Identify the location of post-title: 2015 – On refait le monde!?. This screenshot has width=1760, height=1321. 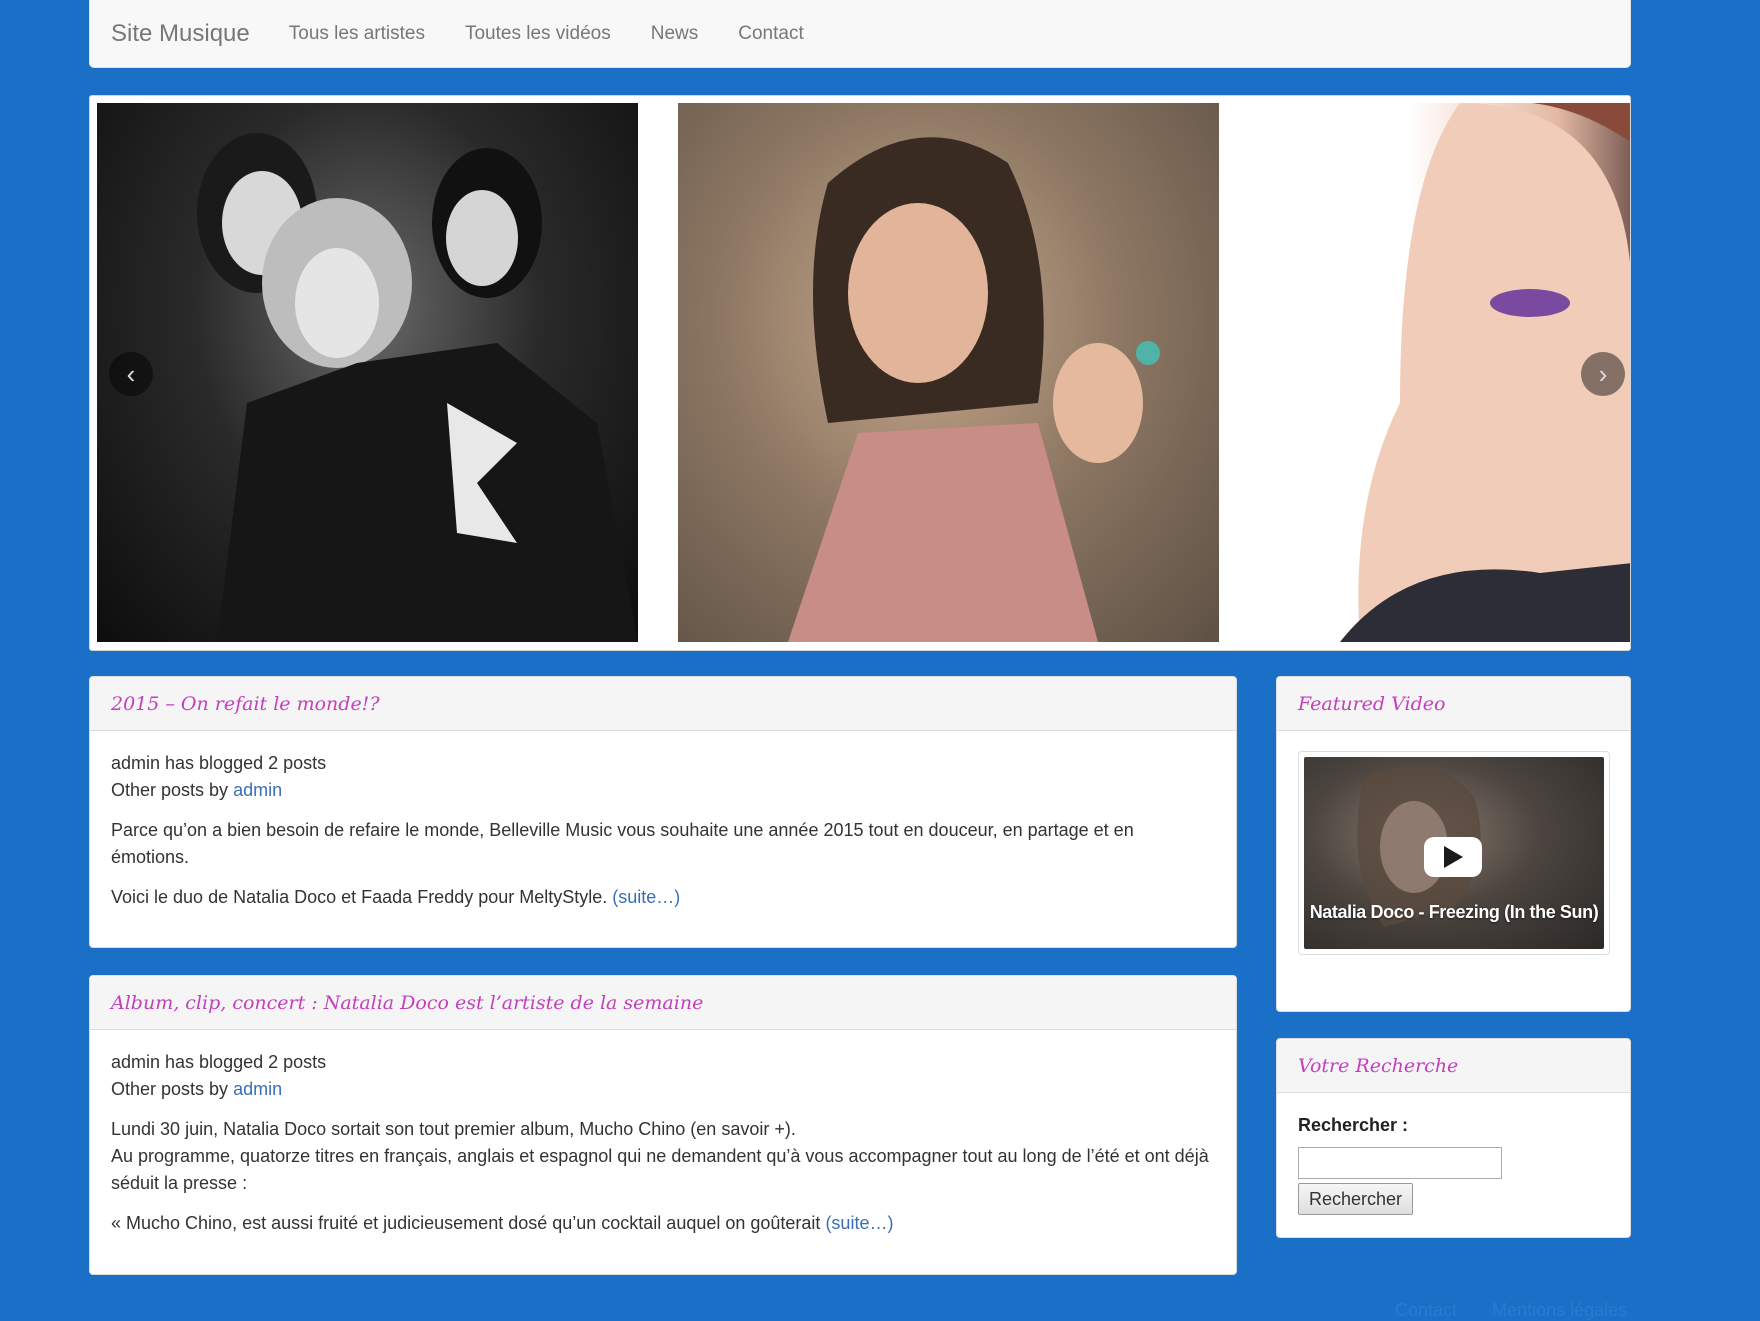
(663, 704).